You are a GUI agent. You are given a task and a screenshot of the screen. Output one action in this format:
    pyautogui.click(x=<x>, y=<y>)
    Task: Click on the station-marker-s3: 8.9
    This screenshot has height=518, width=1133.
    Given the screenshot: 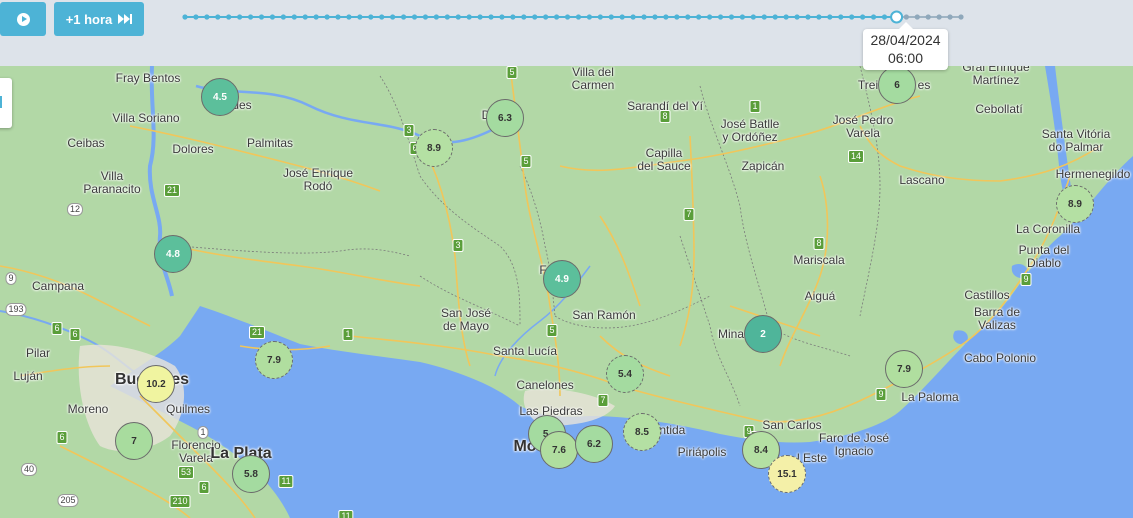 What is the action you would take?
    pyautogui.click(x=434, y=148)
    